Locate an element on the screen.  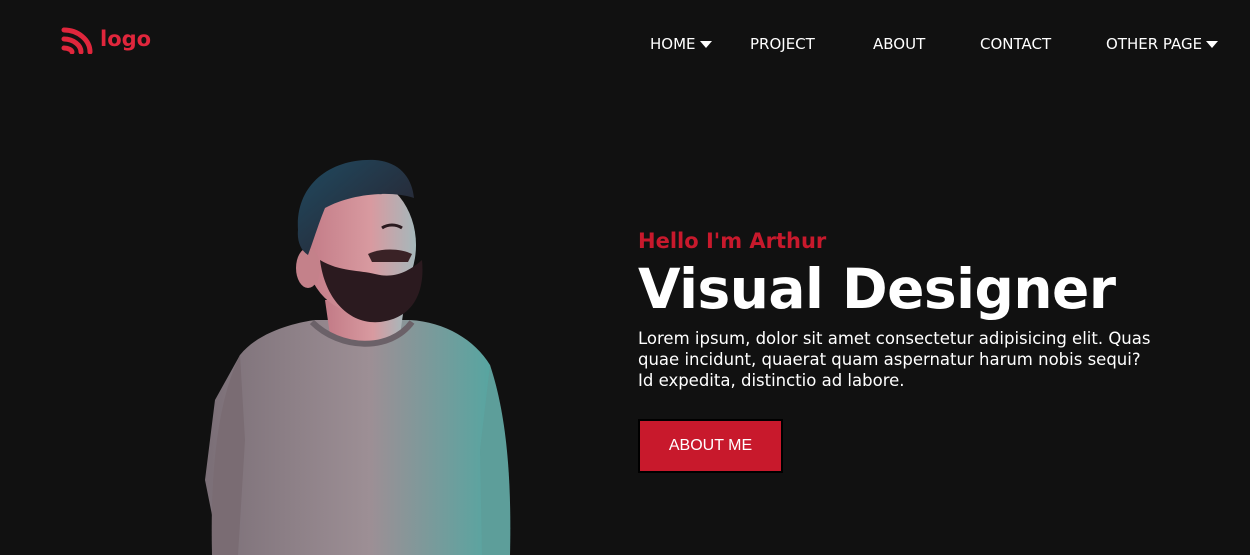
nav-item-label: PROJECT is located at coordinates (782, 44).